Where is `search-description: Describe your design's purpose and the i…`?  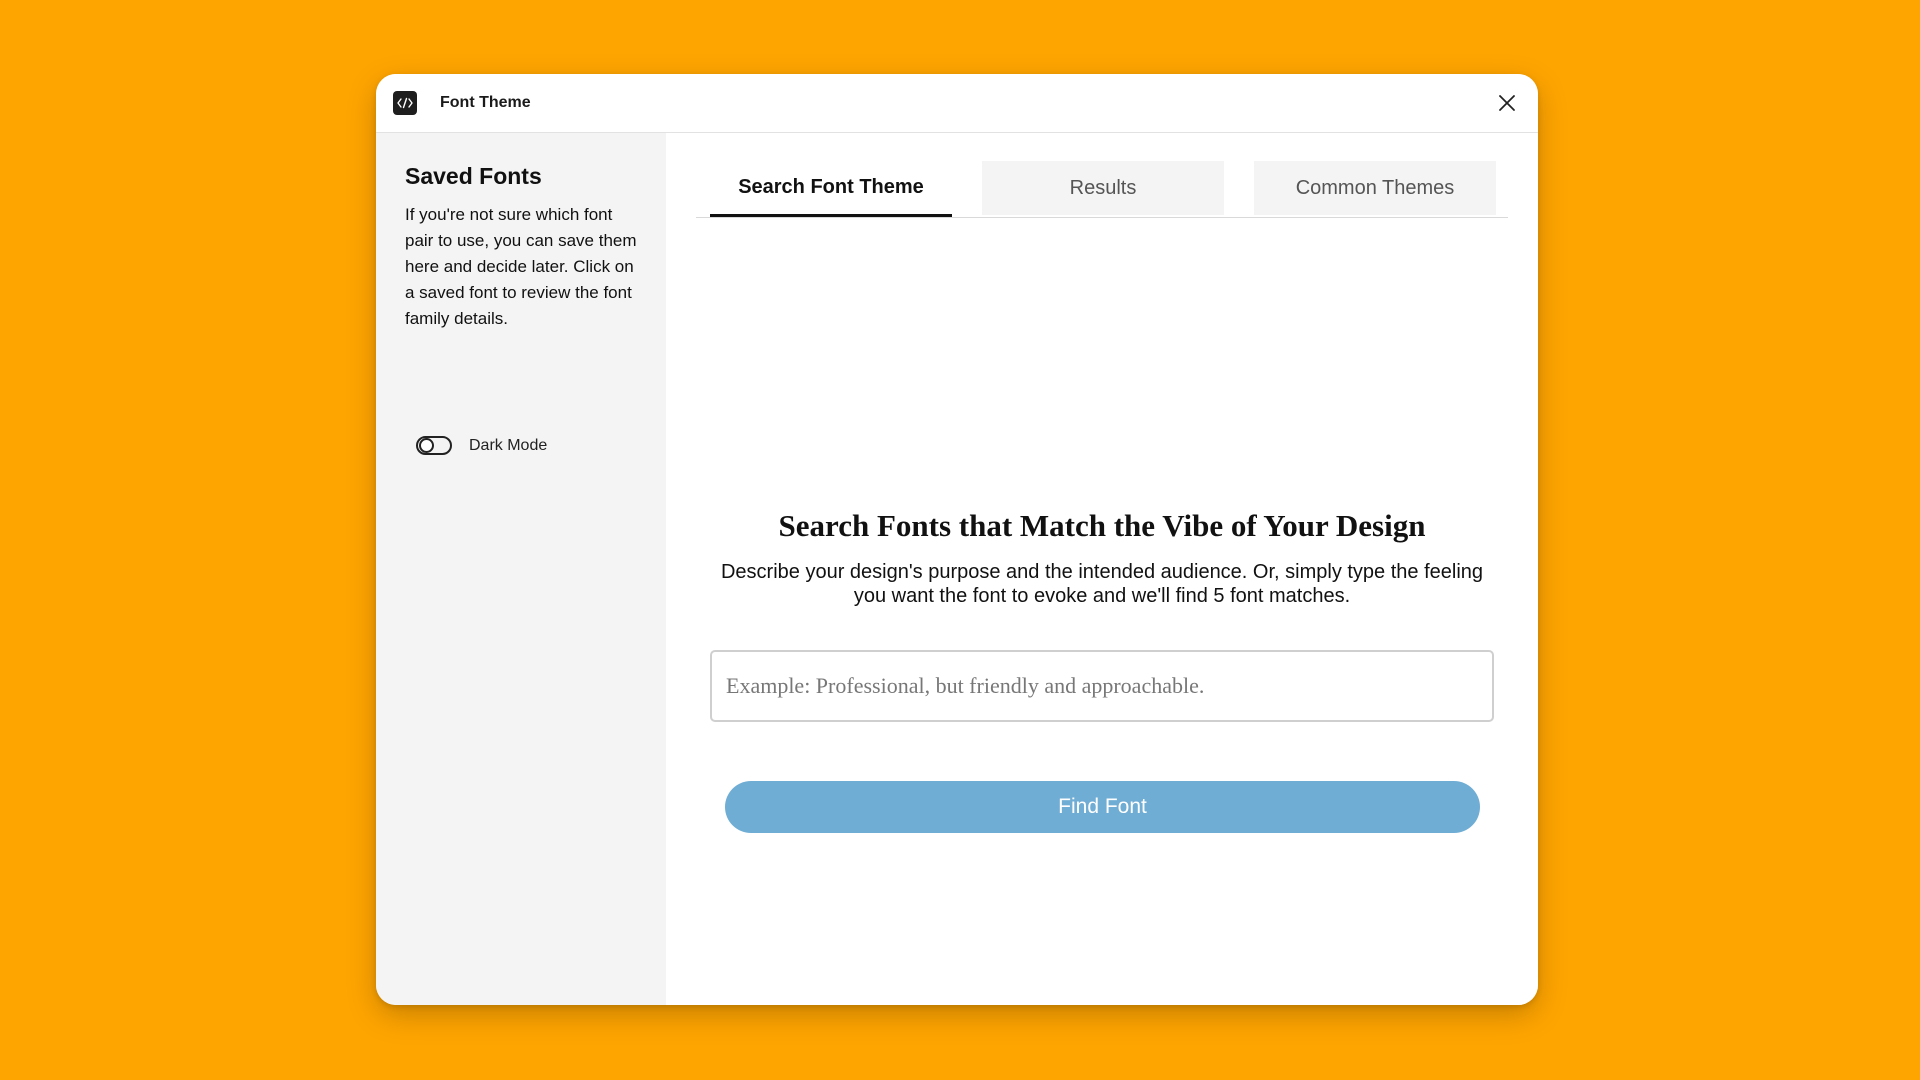 search-description: Describe your design's purpose and the i… is located at coordinates (1102, 584).